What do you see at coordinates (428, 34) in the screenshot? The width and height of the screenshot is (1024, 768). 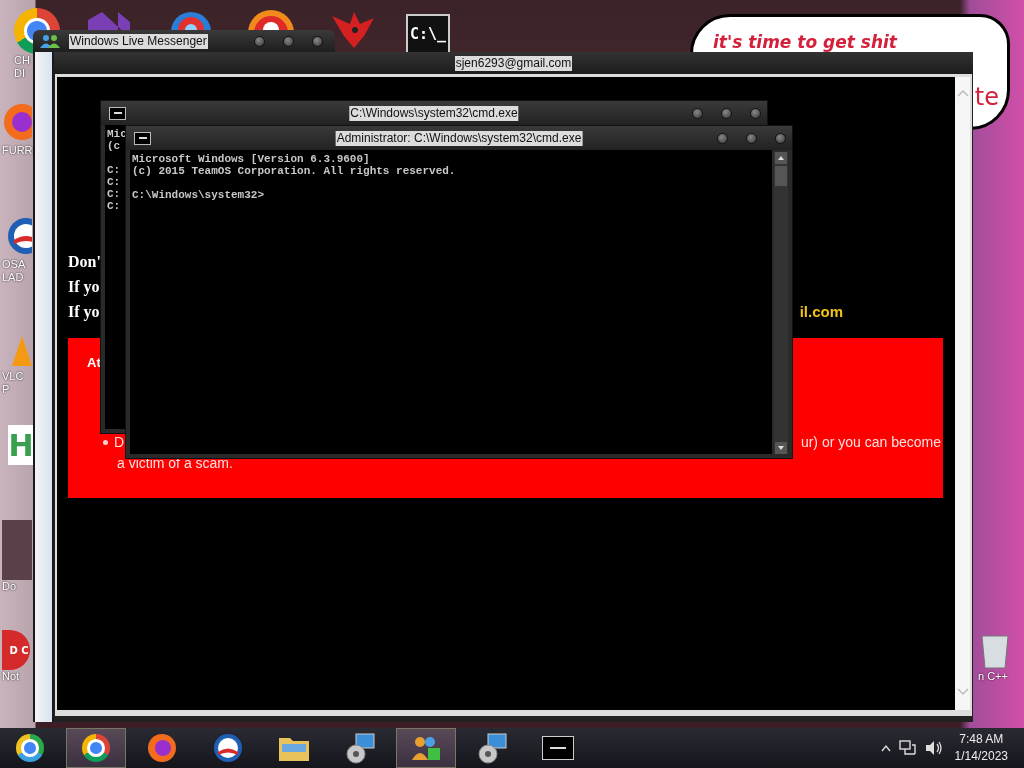 I see `terminal-icon: C:\_` at bounding box center [428, 34].